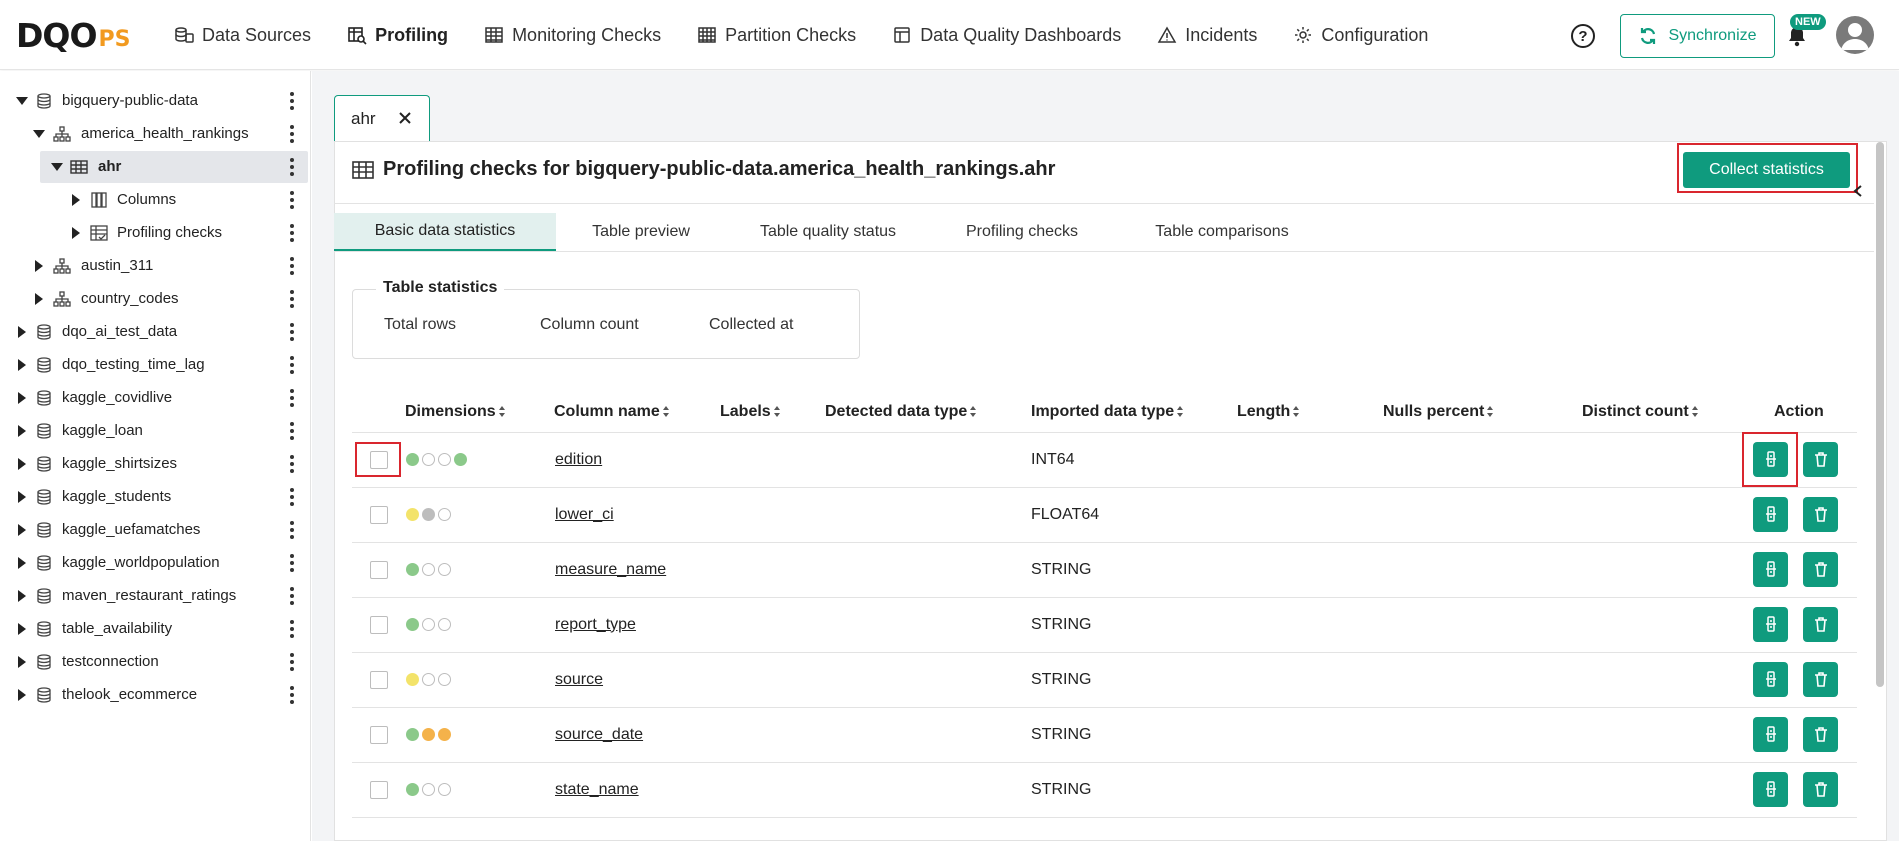 The width and height of the screenshot is (1899, 841). I want to click on header-detected-data-type: Detected data type, so click(901, 412).